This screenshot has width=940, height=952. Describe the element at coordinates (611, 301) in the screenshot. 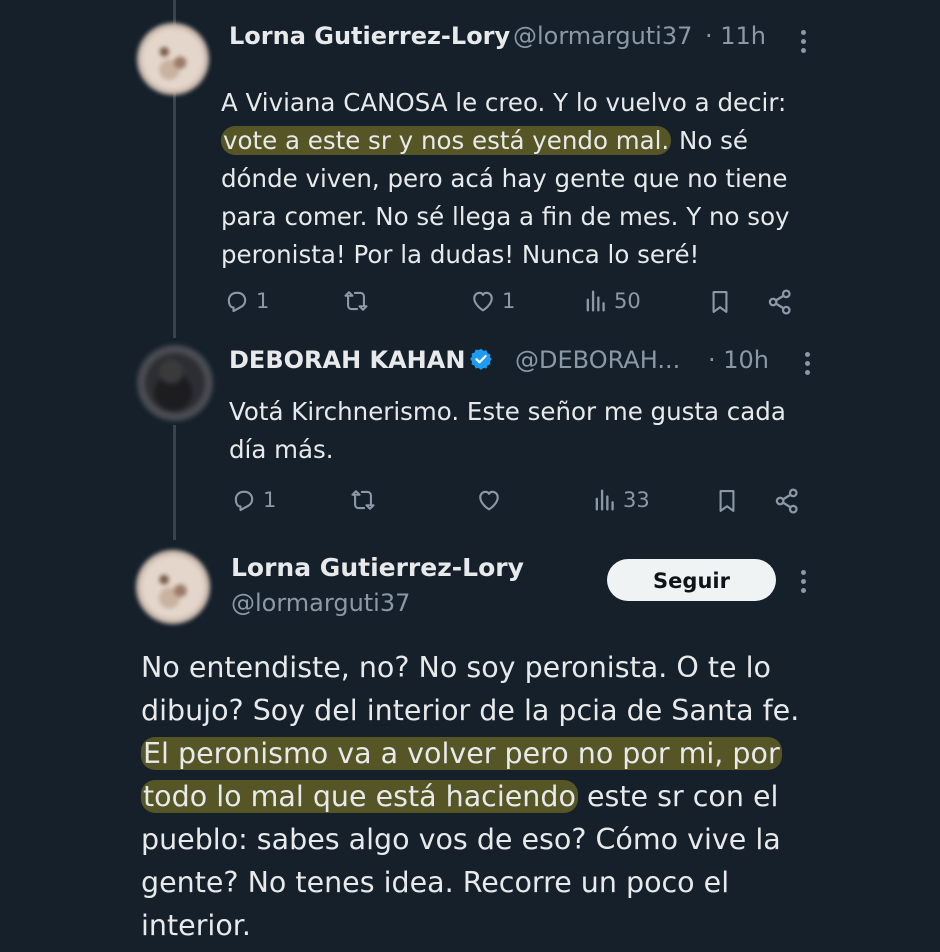

I see `views-button: 50` at that location.